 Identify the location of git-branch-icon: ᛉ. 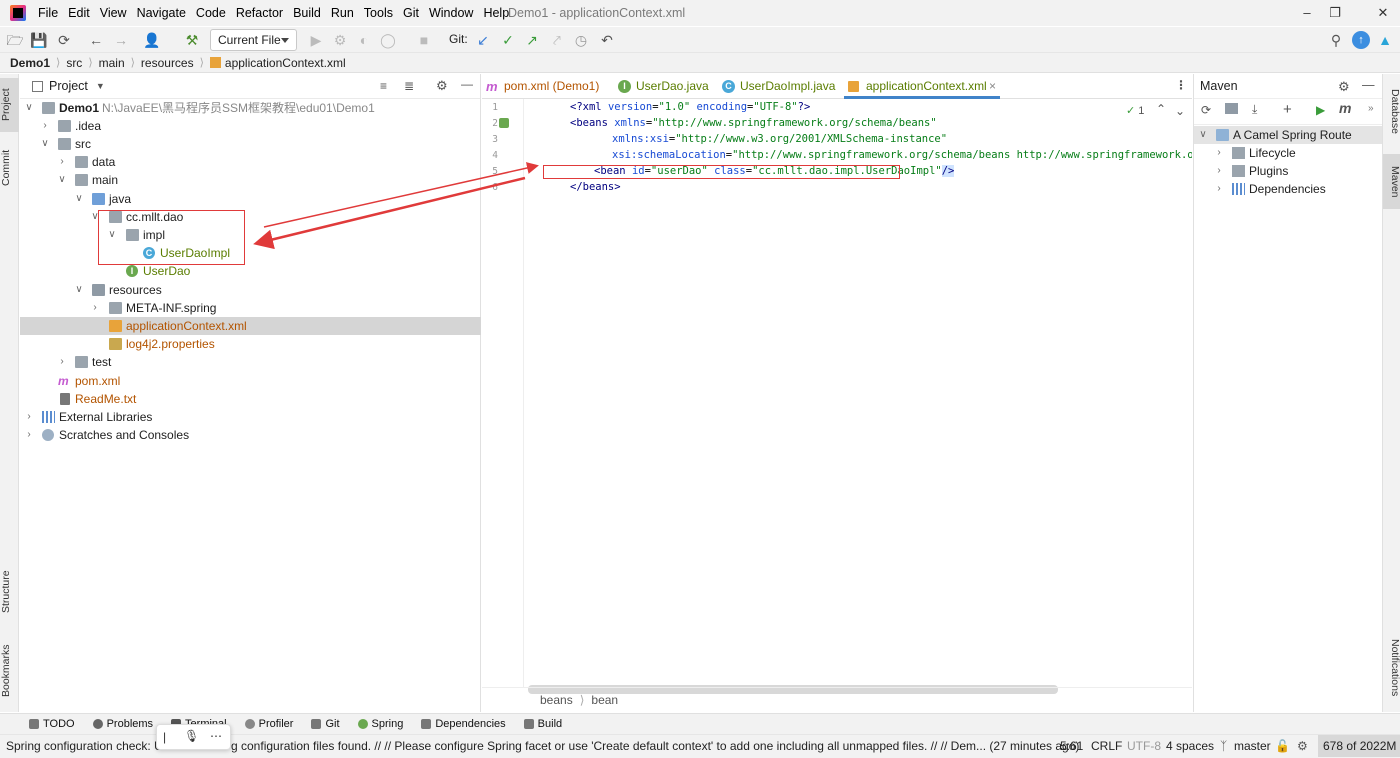
(1224, 746).